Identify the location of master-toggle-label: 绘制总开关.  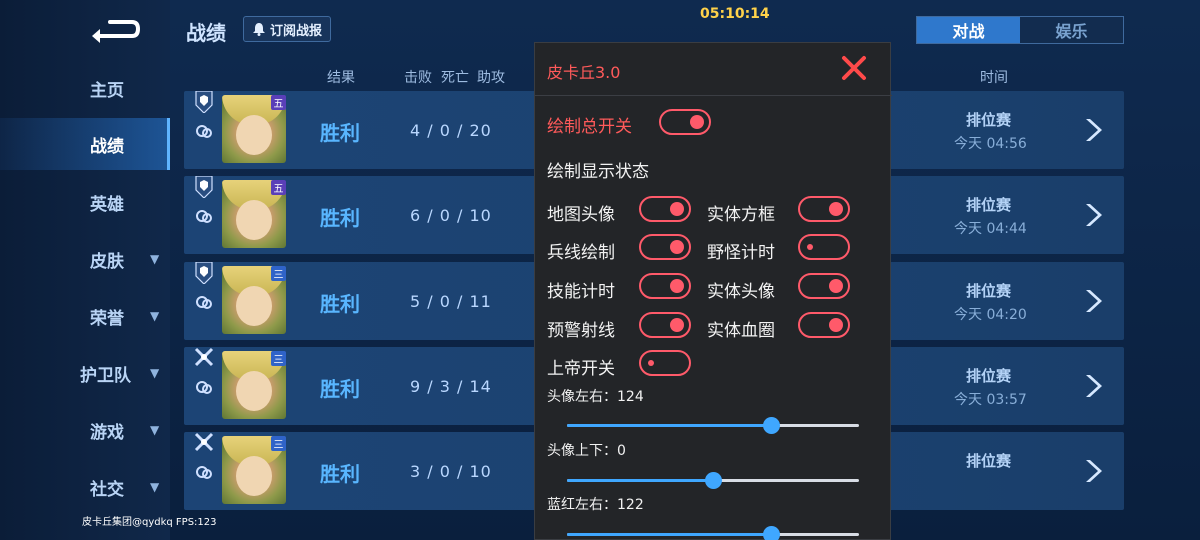
(589, 127).